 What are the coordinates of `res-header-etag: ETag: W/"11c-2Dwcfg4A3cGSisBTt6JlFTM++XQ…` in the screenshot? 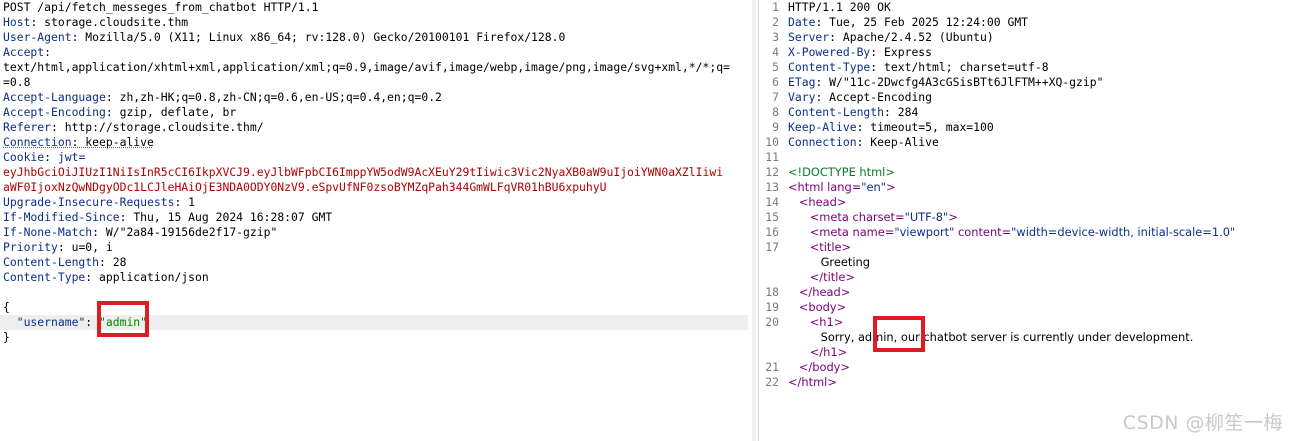 It's located at (946, 82).